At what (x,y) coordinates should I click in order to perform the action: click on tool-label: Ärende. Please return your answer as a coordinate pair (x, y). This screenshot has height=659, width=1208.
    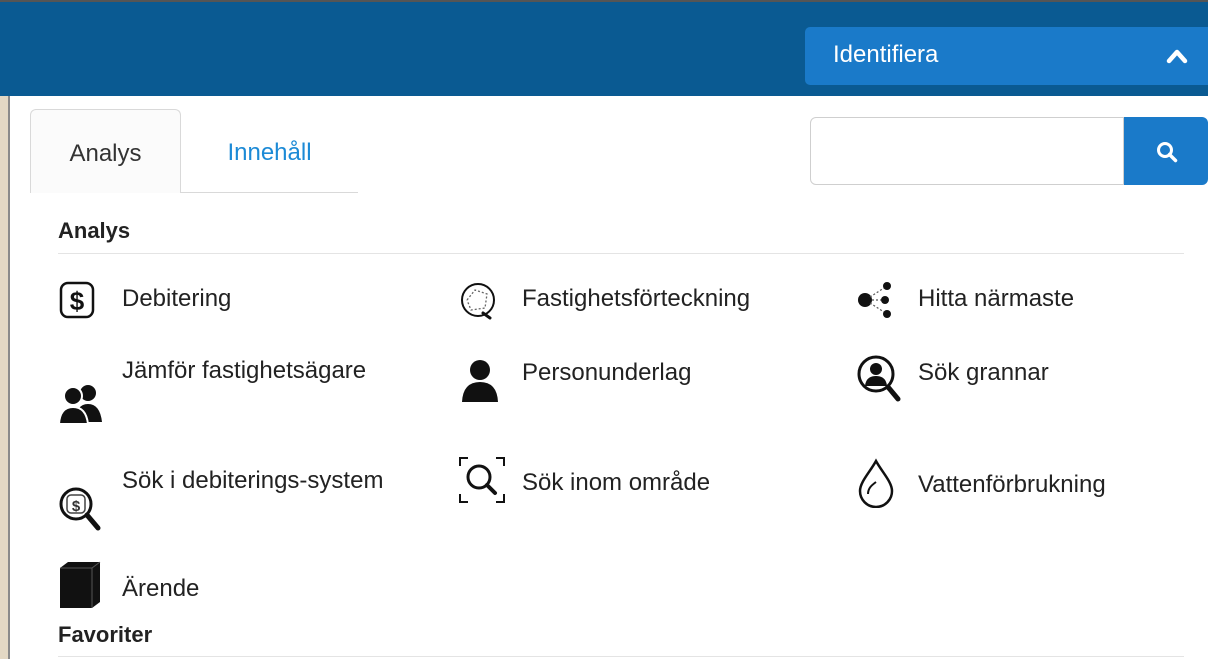
    Looking at the image, I should click on (161, 588).